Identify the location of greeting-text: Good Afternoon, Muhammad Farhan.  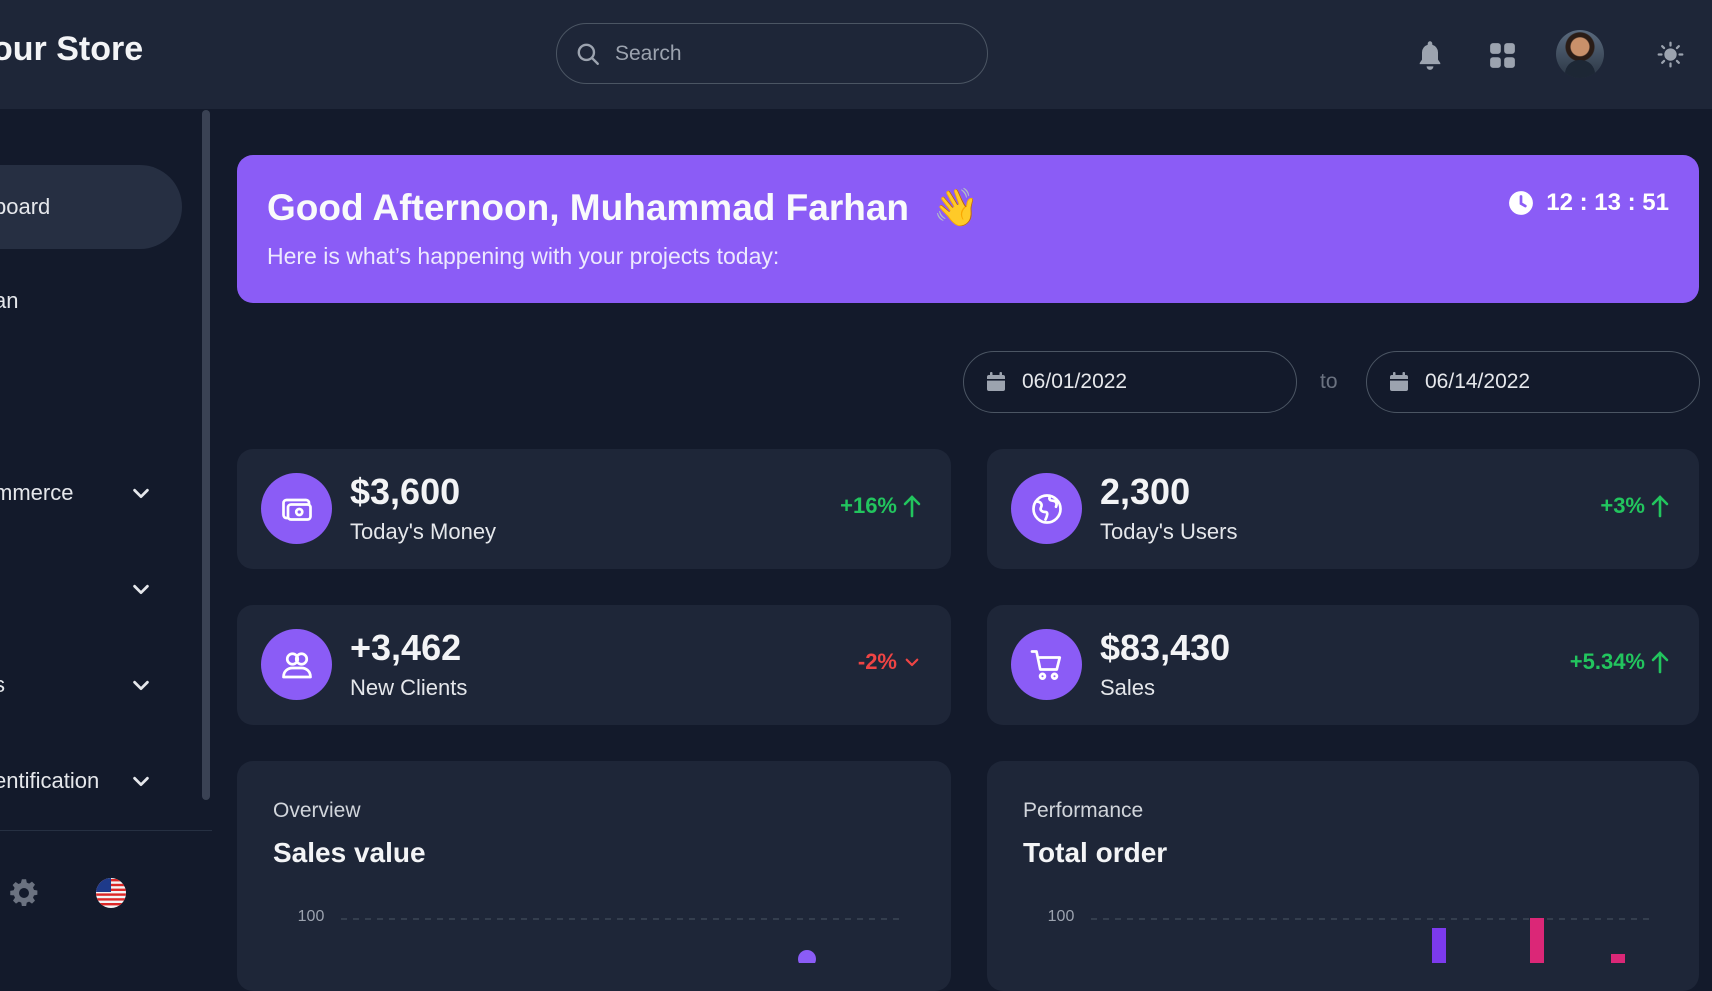
(588, 207).